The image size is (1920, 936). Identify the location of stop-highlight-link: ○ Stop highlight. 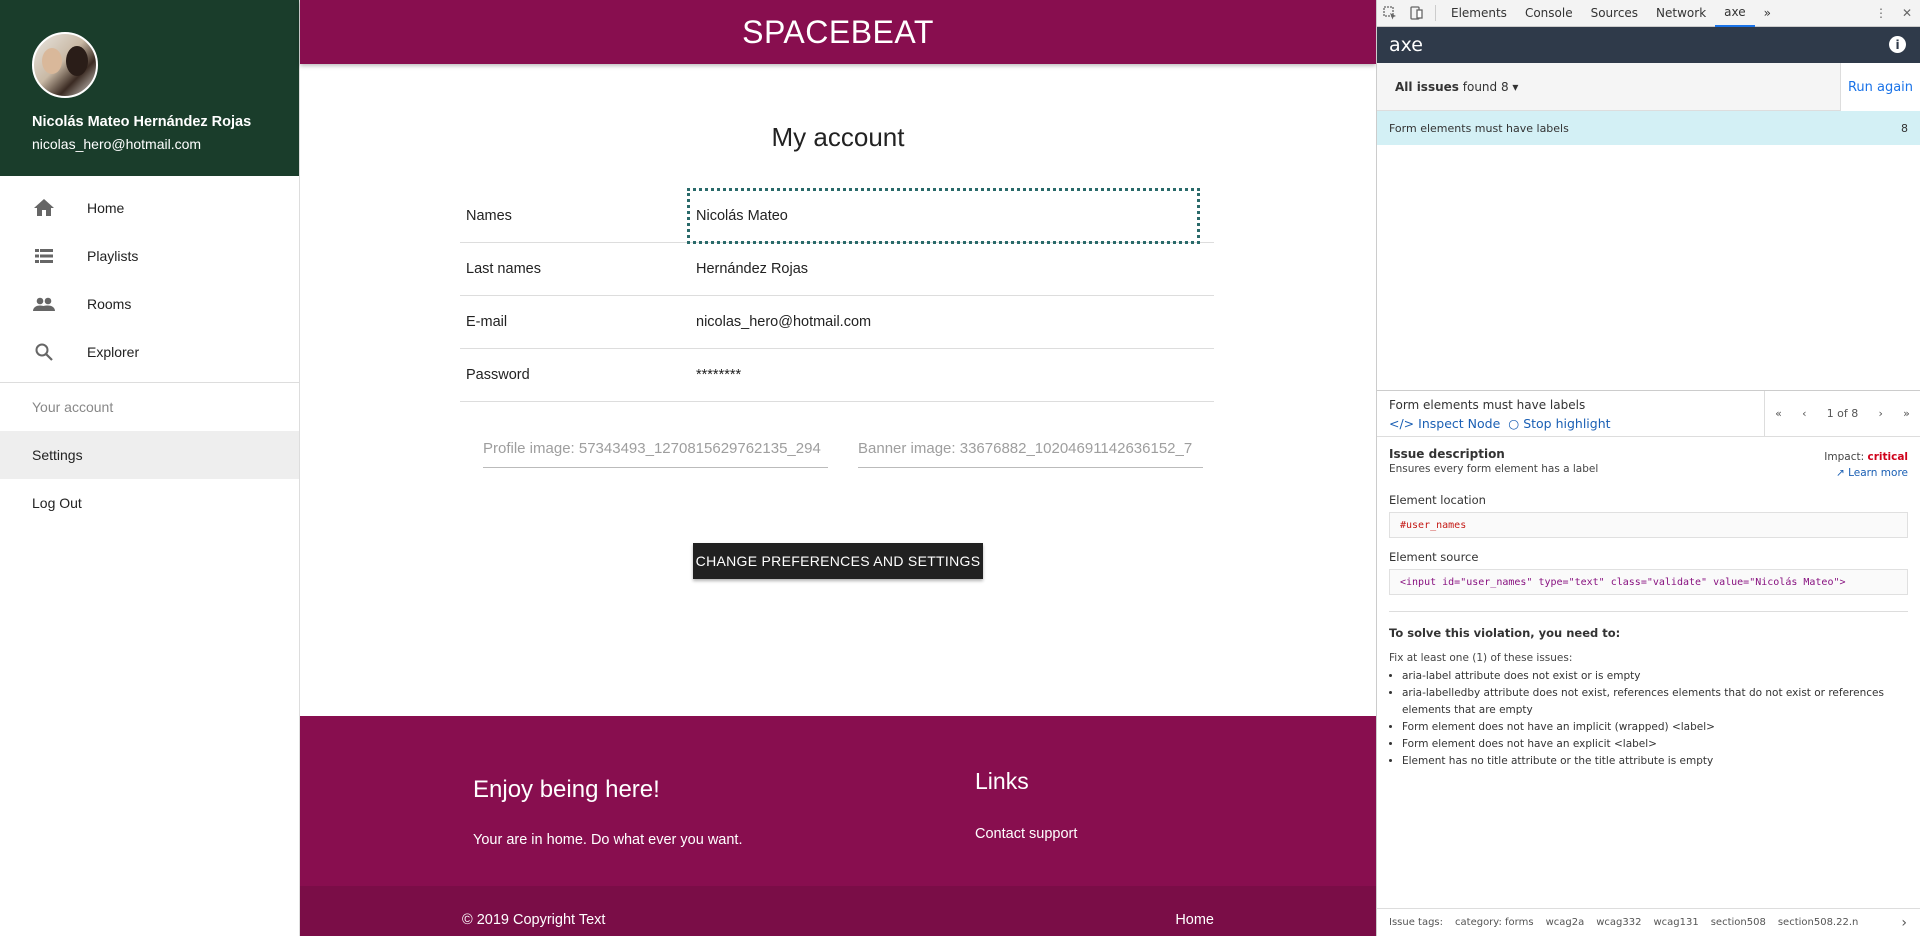
(1559, 423).